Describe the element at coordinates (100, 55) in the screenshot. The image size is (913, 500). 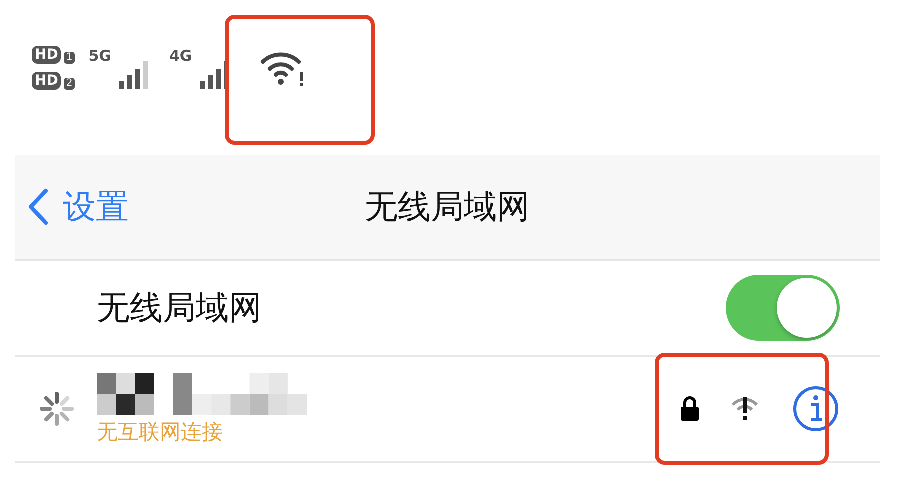
I see `network-type: 5G` at that location.